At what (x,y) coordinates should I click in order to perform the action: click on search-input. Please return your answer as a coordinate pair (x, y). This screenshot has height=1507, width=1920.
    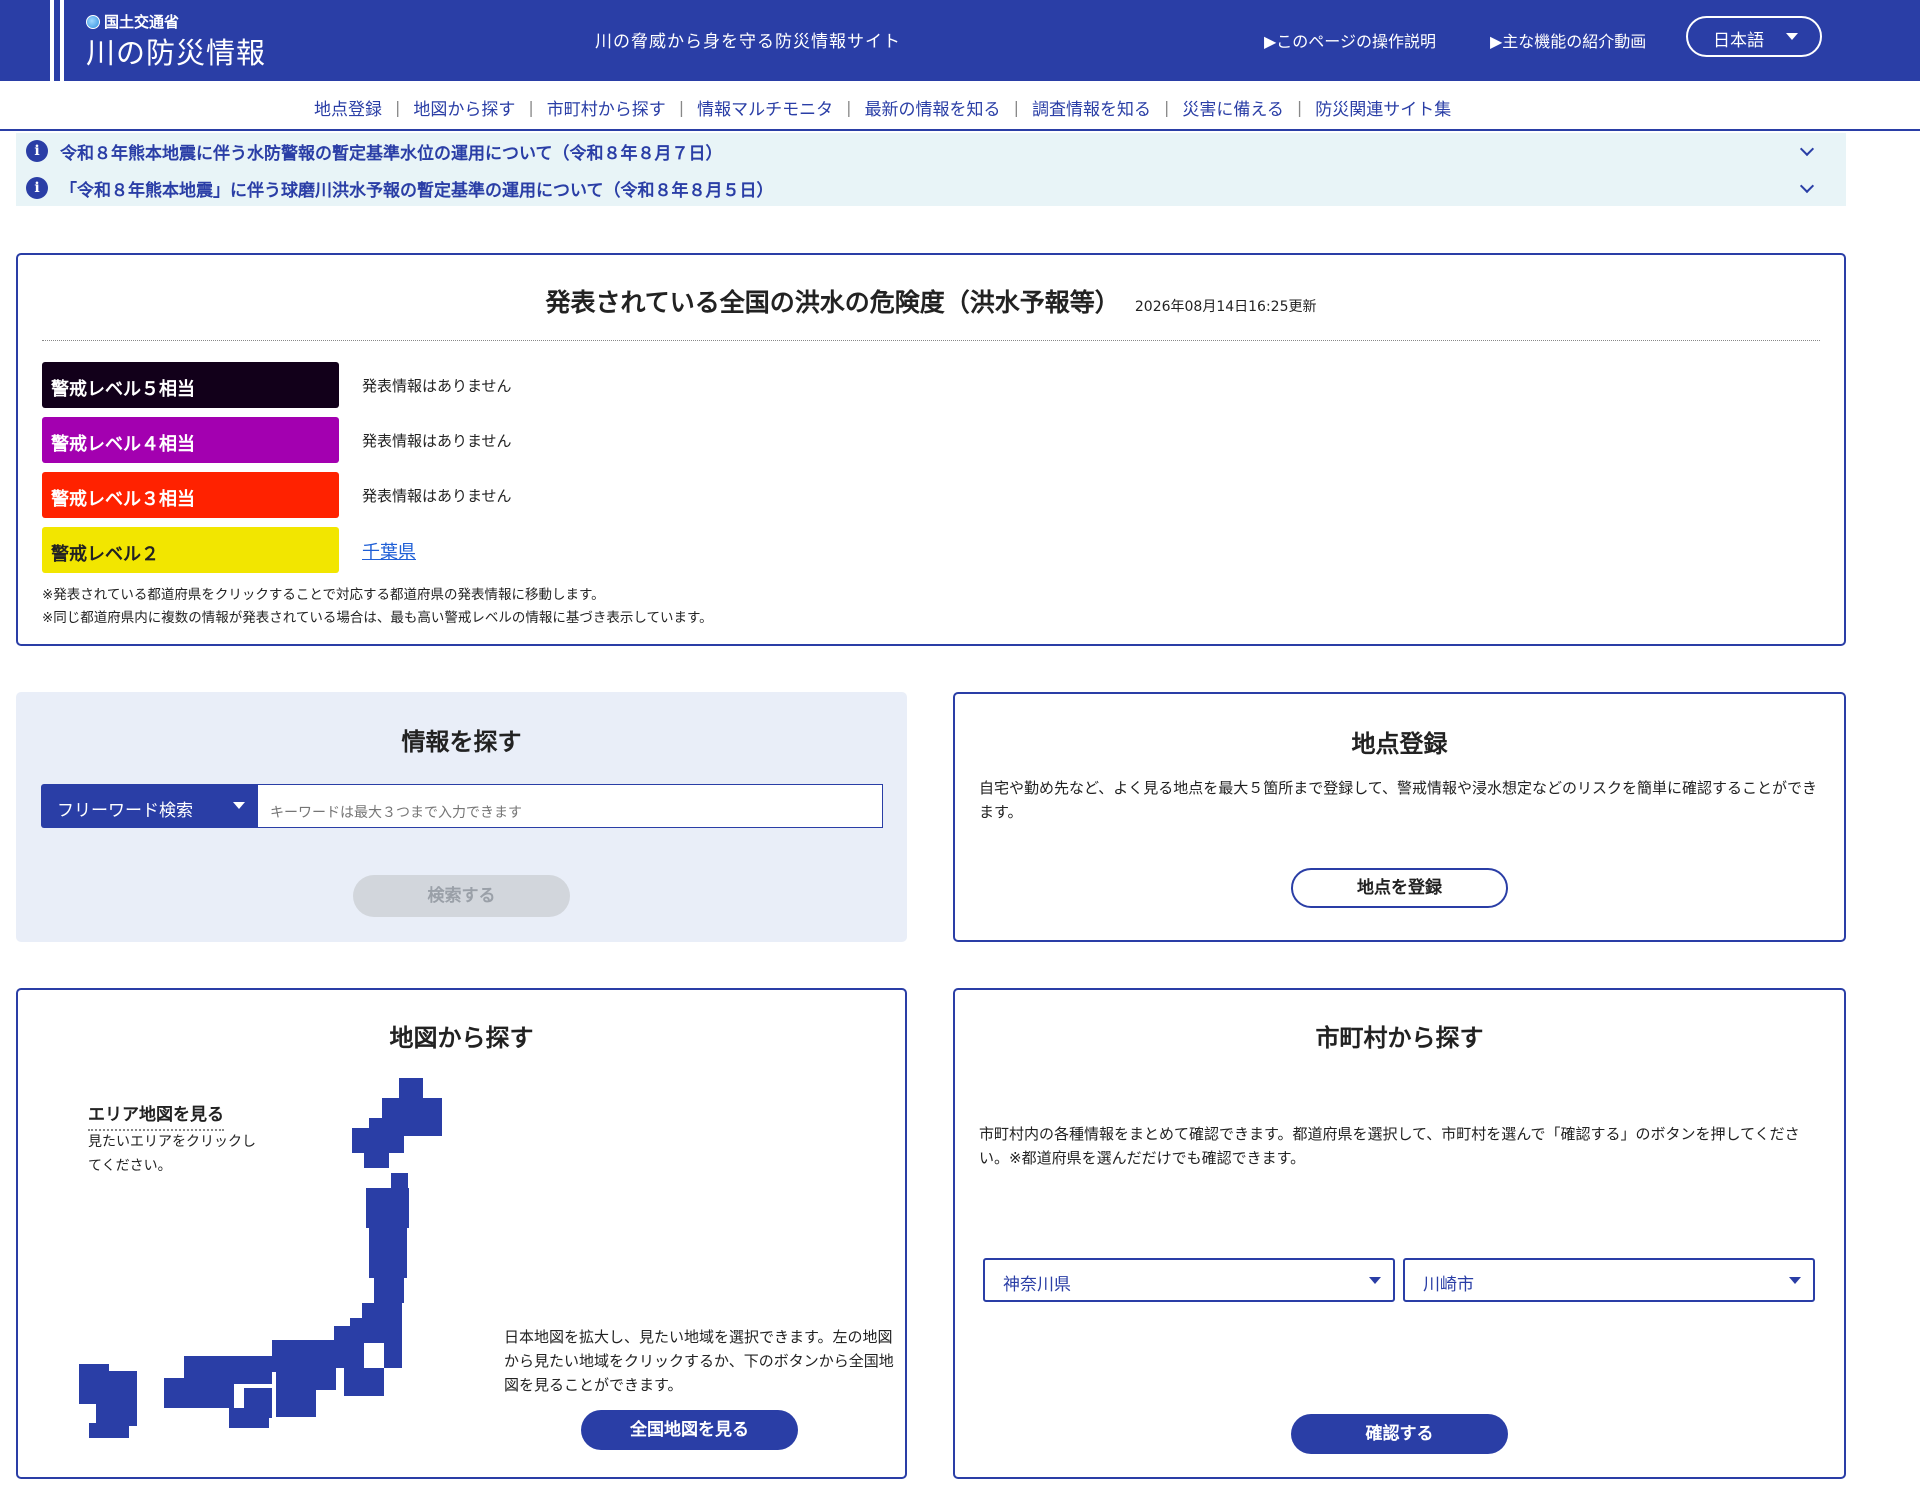
    Looking at the image, I should click on (570, 806).